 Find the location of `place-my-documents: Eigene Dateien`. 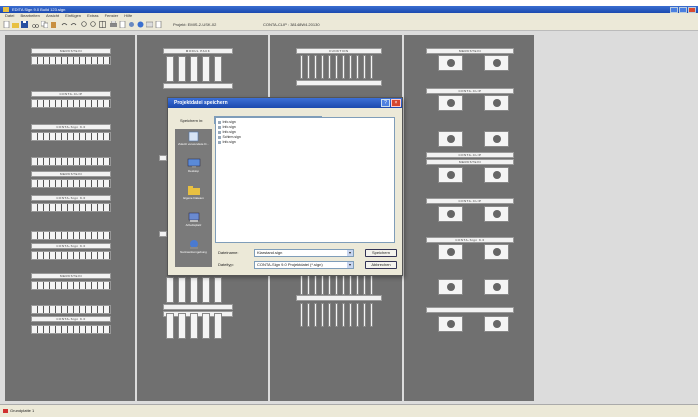

place-my-documents: Eigene Dateien is located at coordinates (193, 196).